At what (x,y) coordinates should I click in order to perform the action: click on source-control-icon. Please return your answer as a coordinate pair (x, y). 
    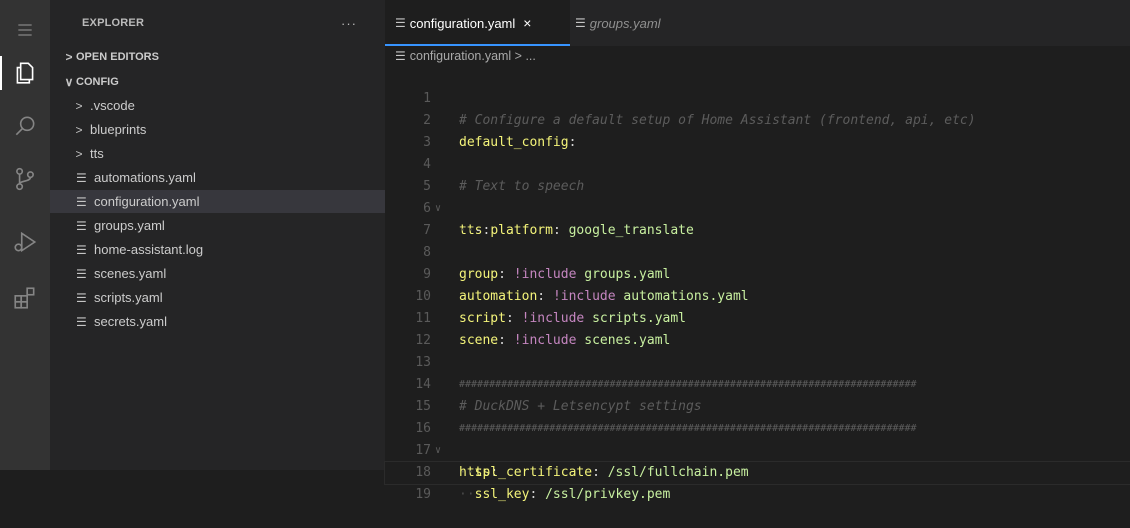
    Looking at the image, I should click on (25, 179).